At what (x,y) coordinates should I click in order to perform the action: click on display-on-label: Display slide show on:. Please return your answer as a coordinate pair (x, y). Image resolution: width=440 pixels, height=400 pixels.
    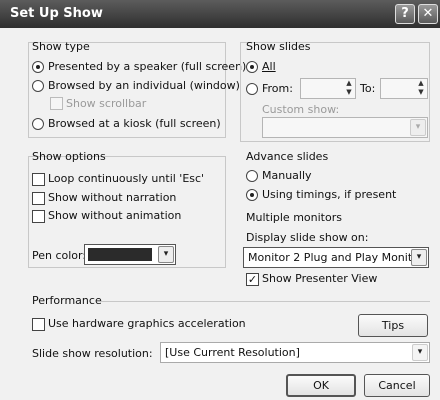
    Looking at the image, I should click on (307, 237).